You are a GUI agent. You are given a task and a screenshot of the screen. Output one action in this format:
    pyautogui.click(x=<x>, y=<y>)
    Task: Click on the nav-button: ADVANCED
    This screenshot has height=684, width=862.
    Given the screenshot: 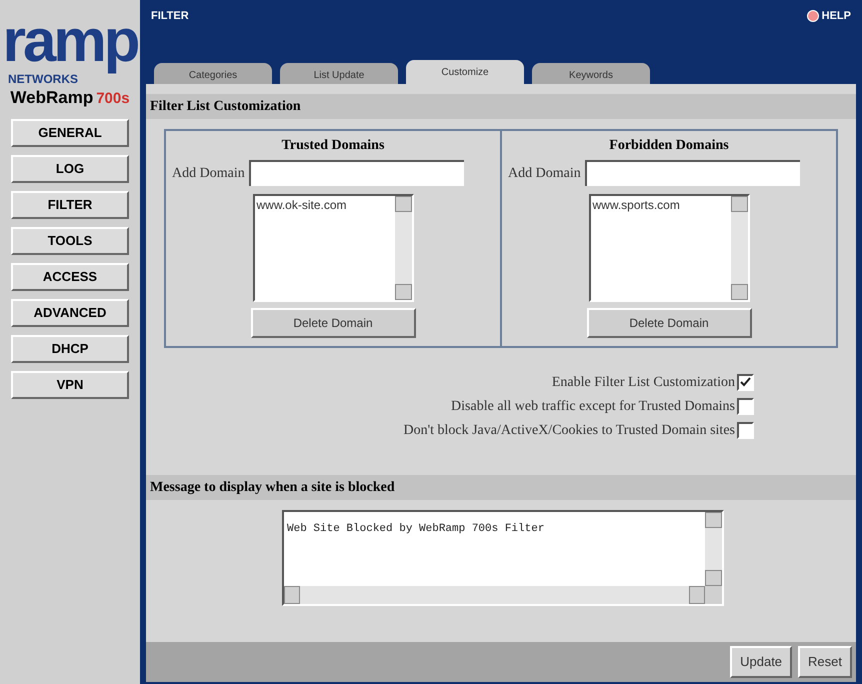 What is the action you would take?
    pyautogui.click(x=70, y=313)
    